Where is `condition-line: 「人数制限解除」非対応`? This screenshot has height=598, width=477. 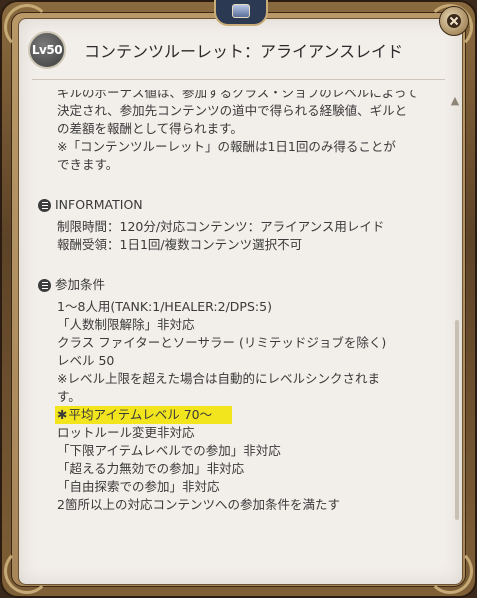 condition-line: 「人数制限解除」非対応 is located at coordinates (126, 324).